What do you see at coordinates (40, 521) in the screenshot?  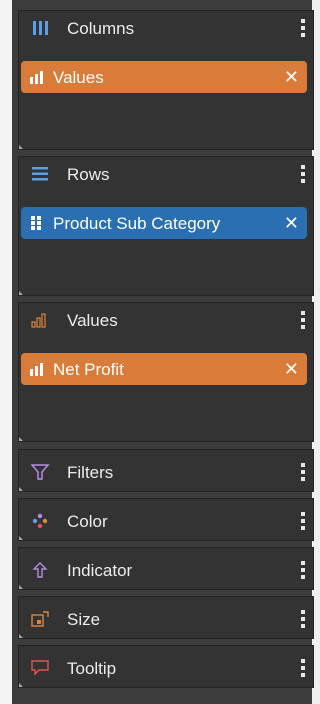 I see `color-palette-icon` at bounding box center [40, 521].